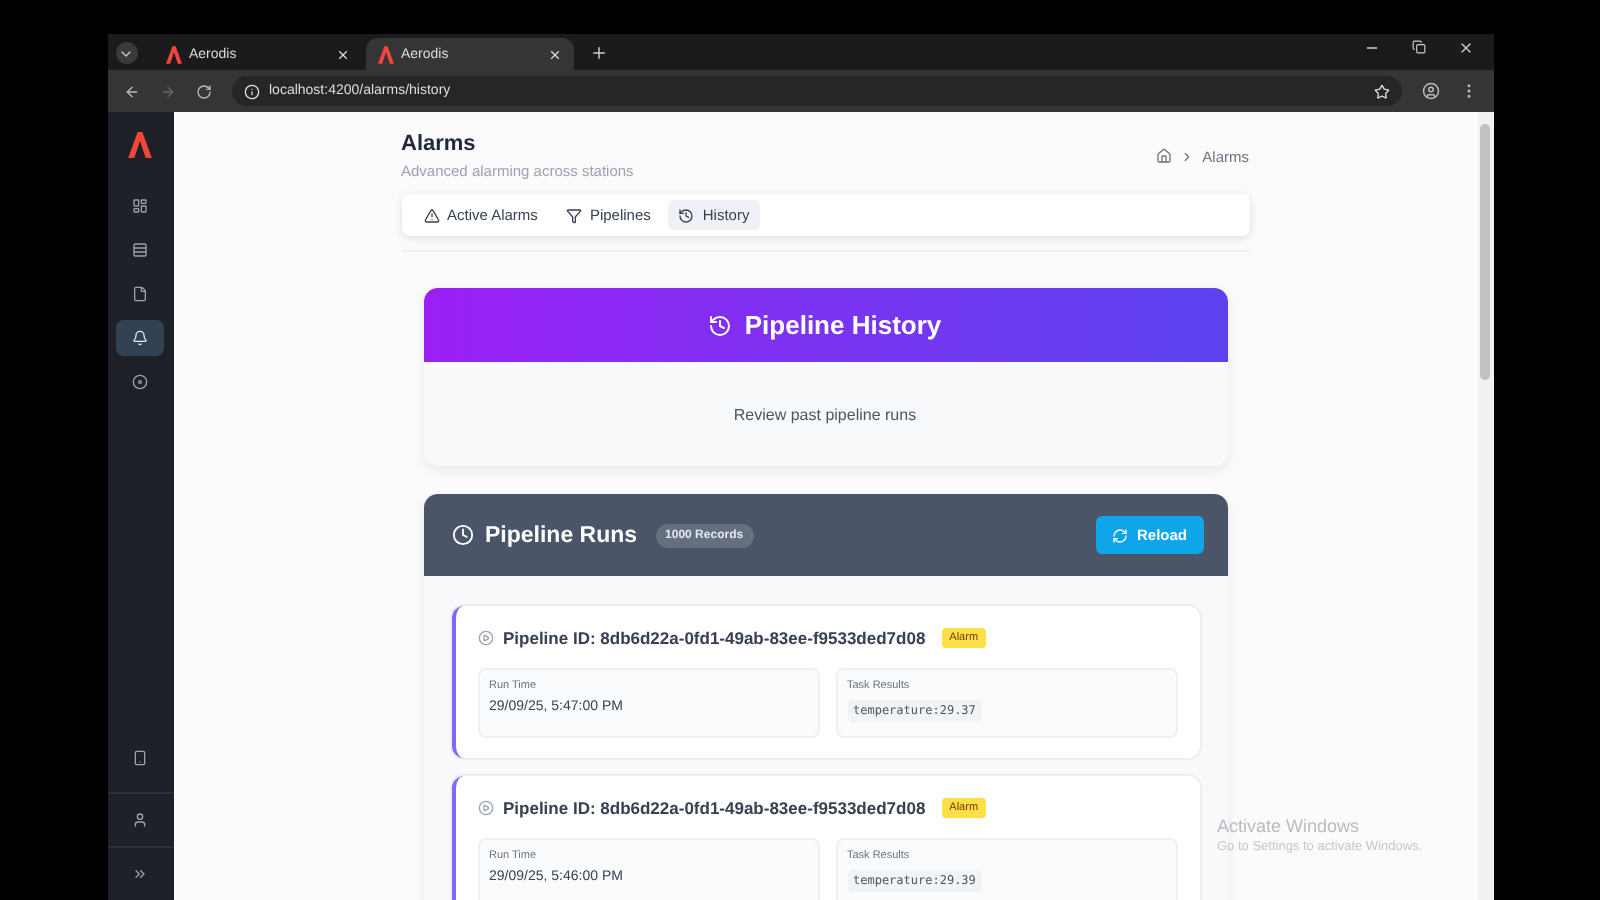 Image resolution: width=1600 pixels, height=900 pixels. Describe the element at coordinates (203, 91) in the screenshot. I see `reload-icon` at that location.